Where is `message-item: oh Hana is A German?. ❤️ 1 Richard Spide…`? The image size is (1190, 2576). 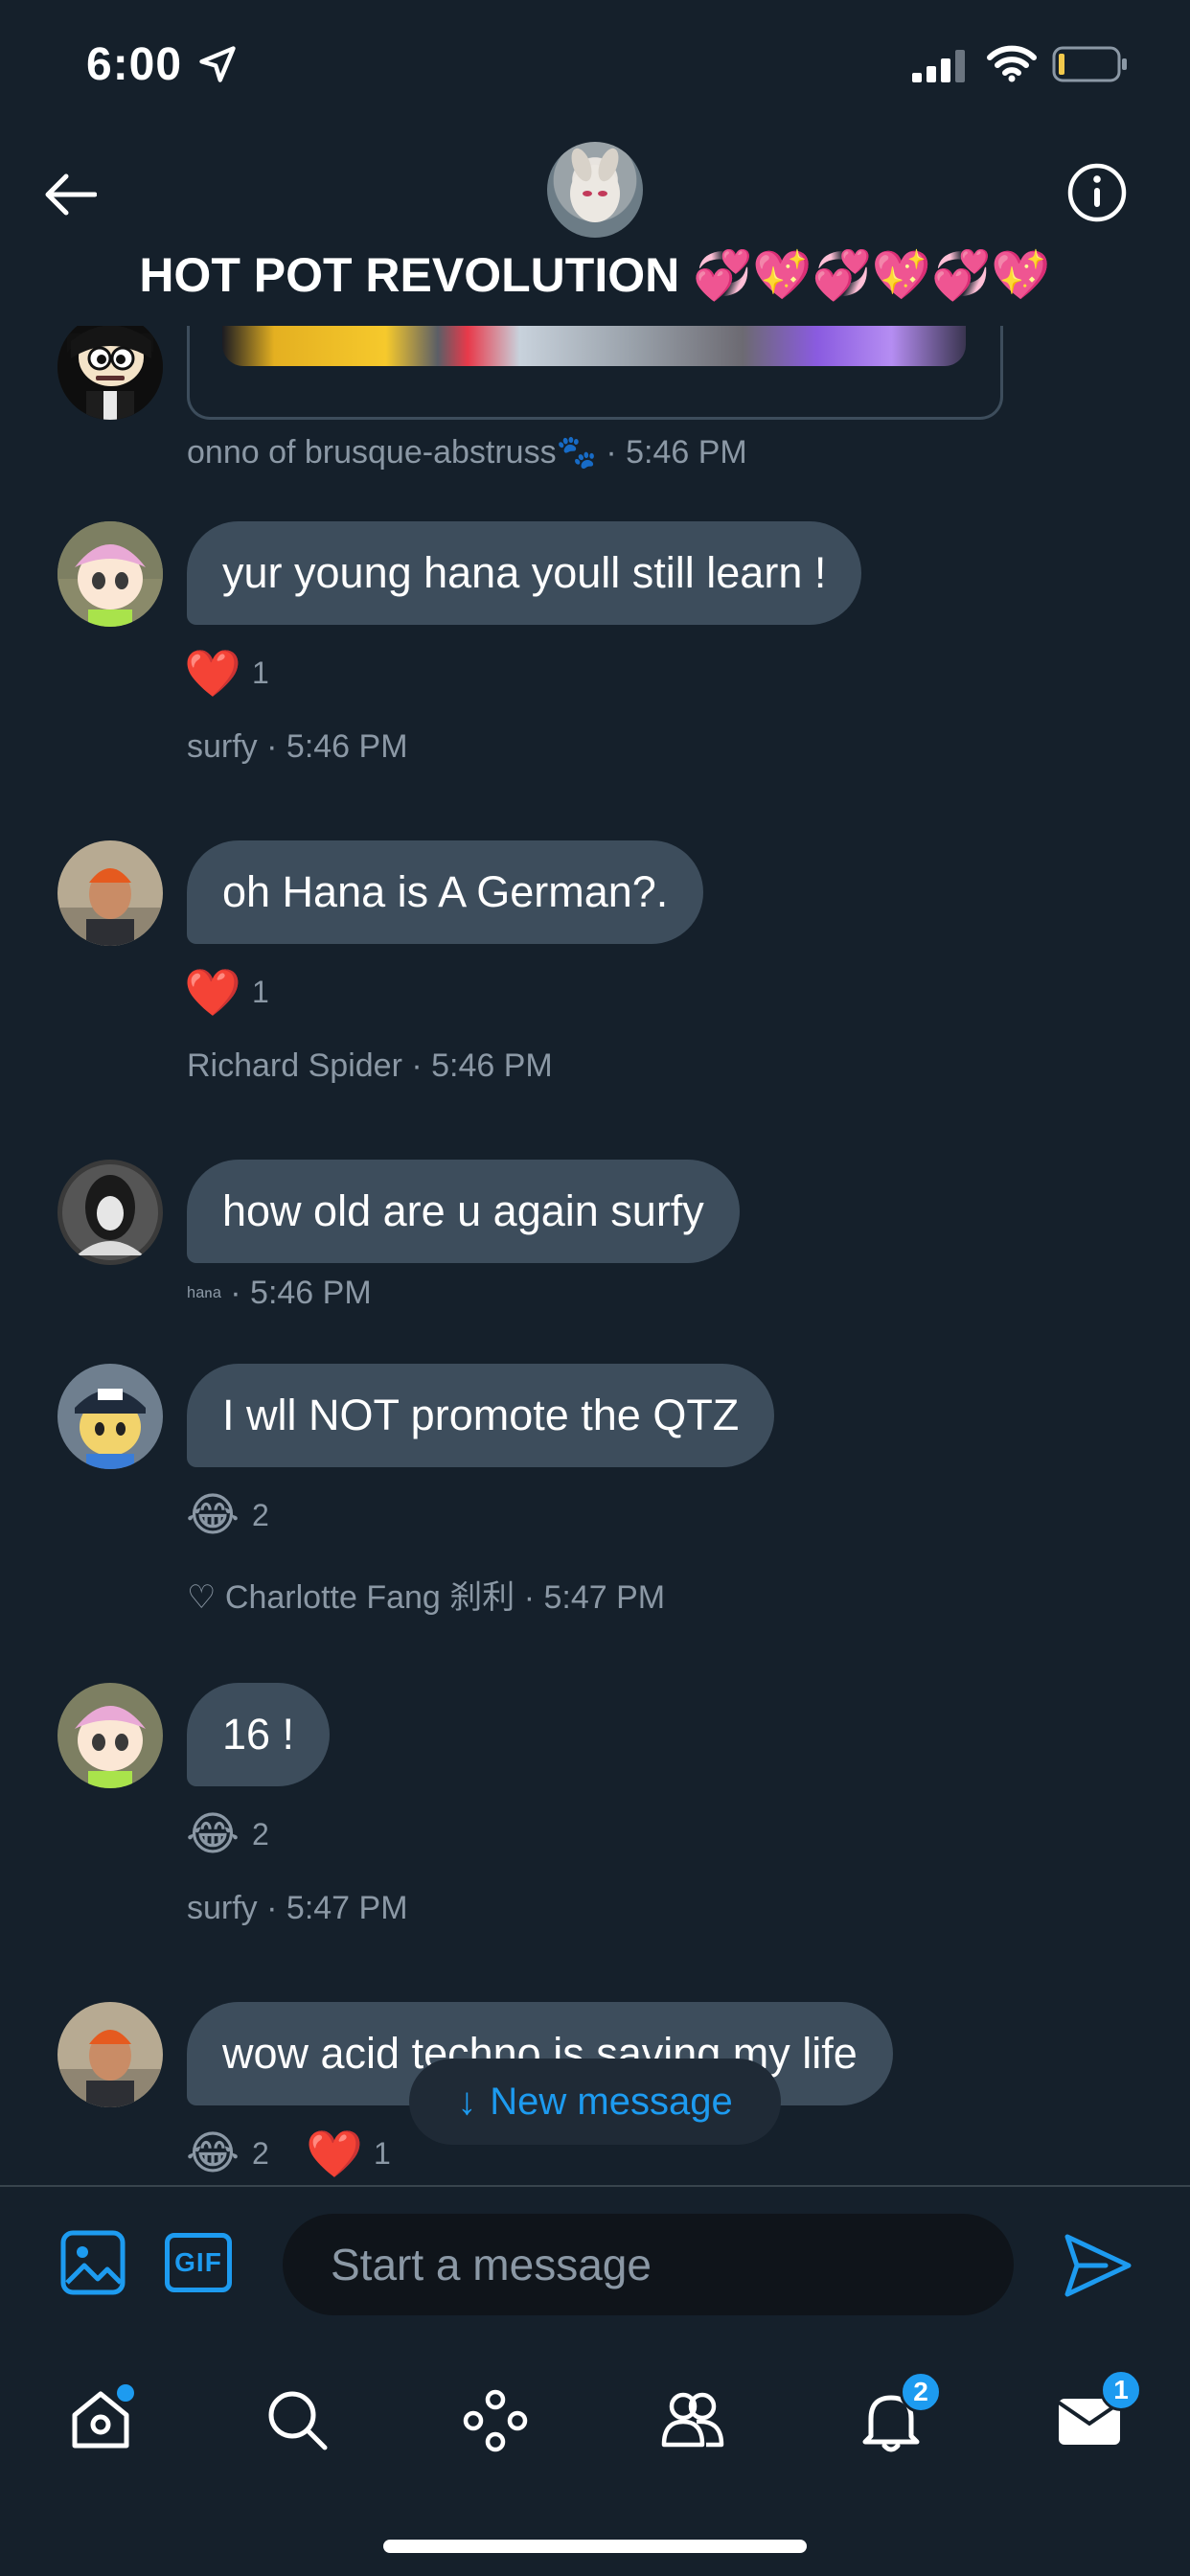
message-item: oh Hana is A German?. ❤️ 1 Richard Spide… is located at coordinates (595, 984).